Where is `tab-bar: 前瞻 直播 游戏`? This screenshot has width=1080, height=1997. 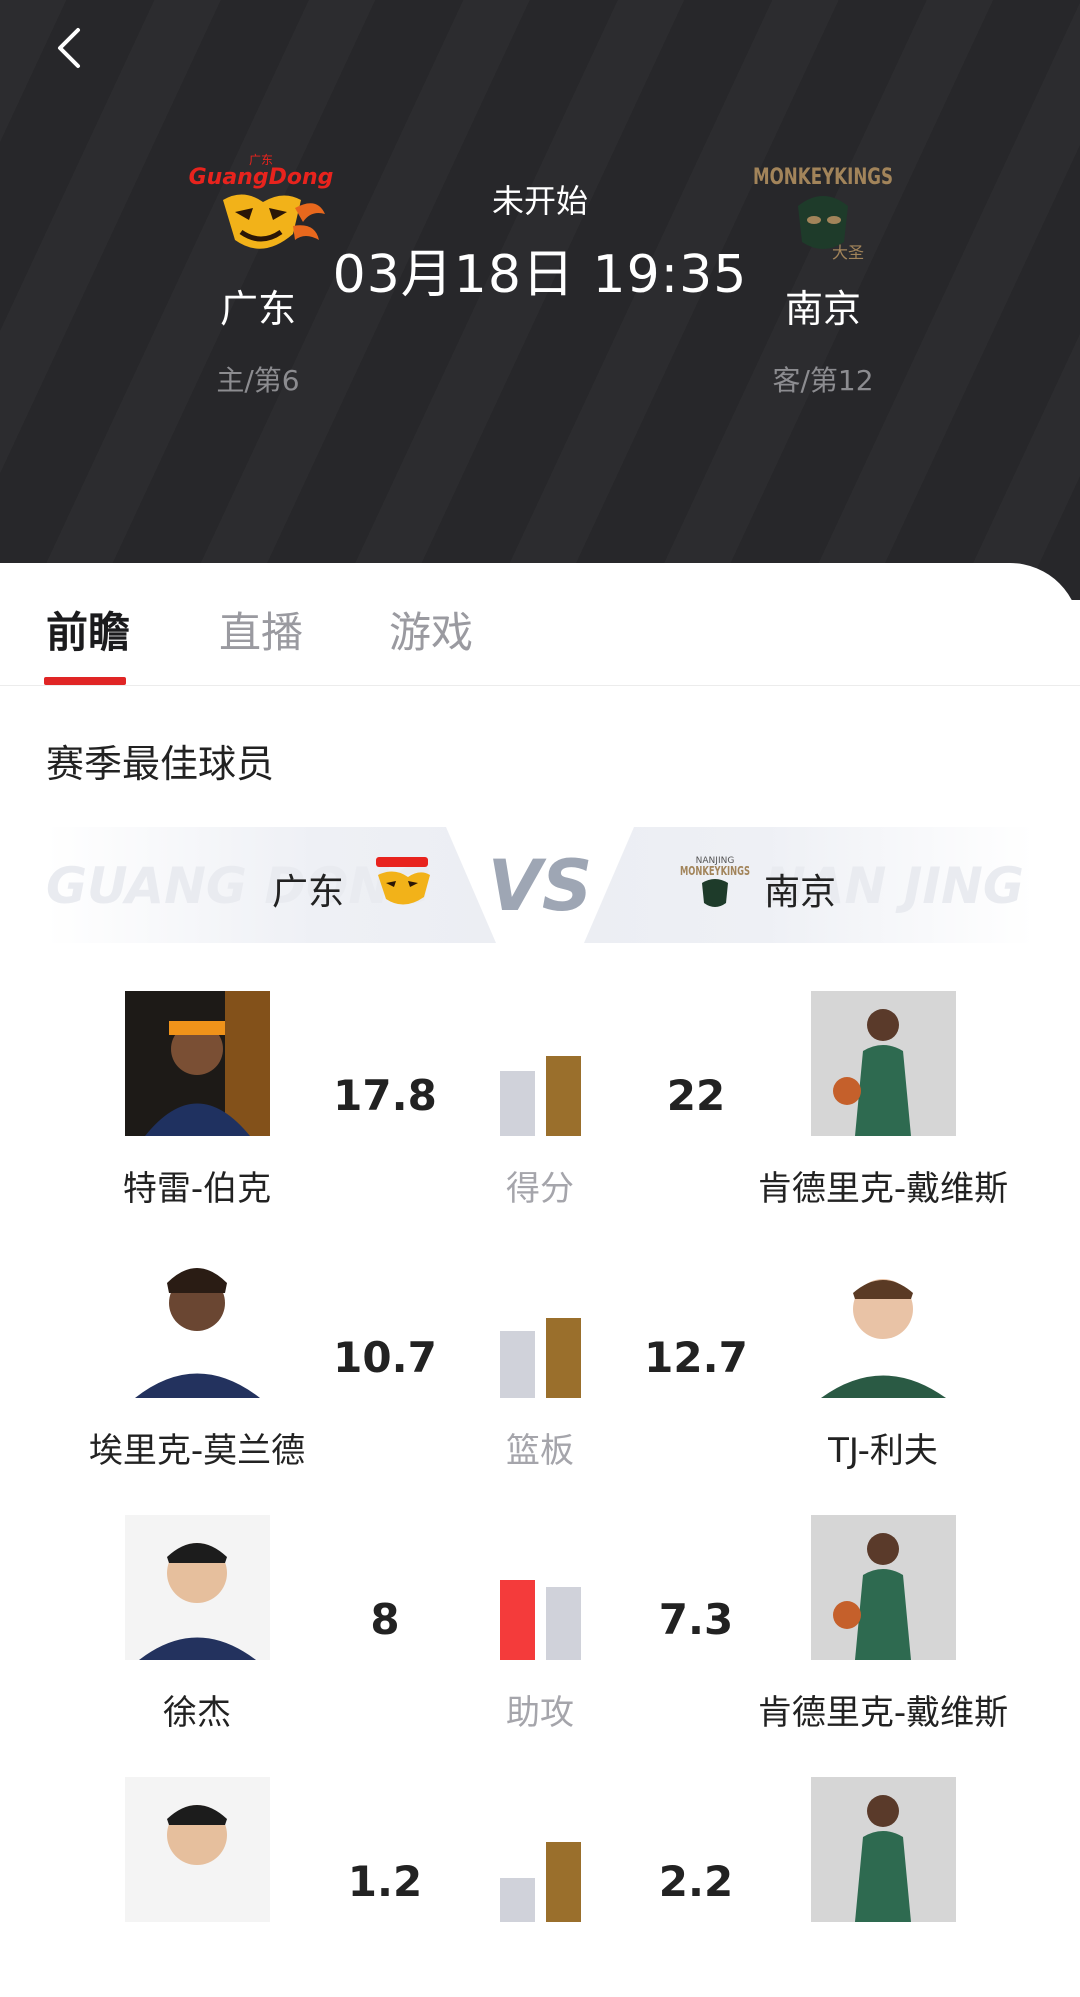 tab-bar: 前瞻 直播 游戏 is located at coordinates (540, 624).